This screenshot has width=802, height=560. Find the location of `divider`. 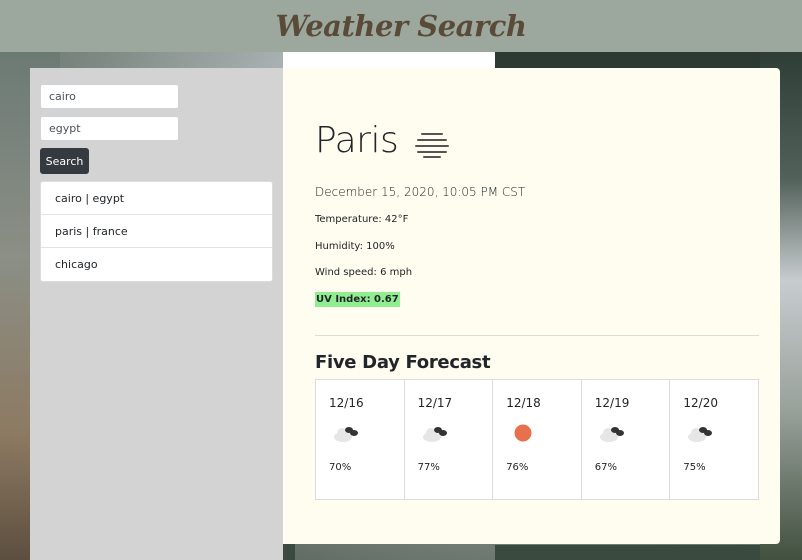

divider is located at coordinates (537, 335).